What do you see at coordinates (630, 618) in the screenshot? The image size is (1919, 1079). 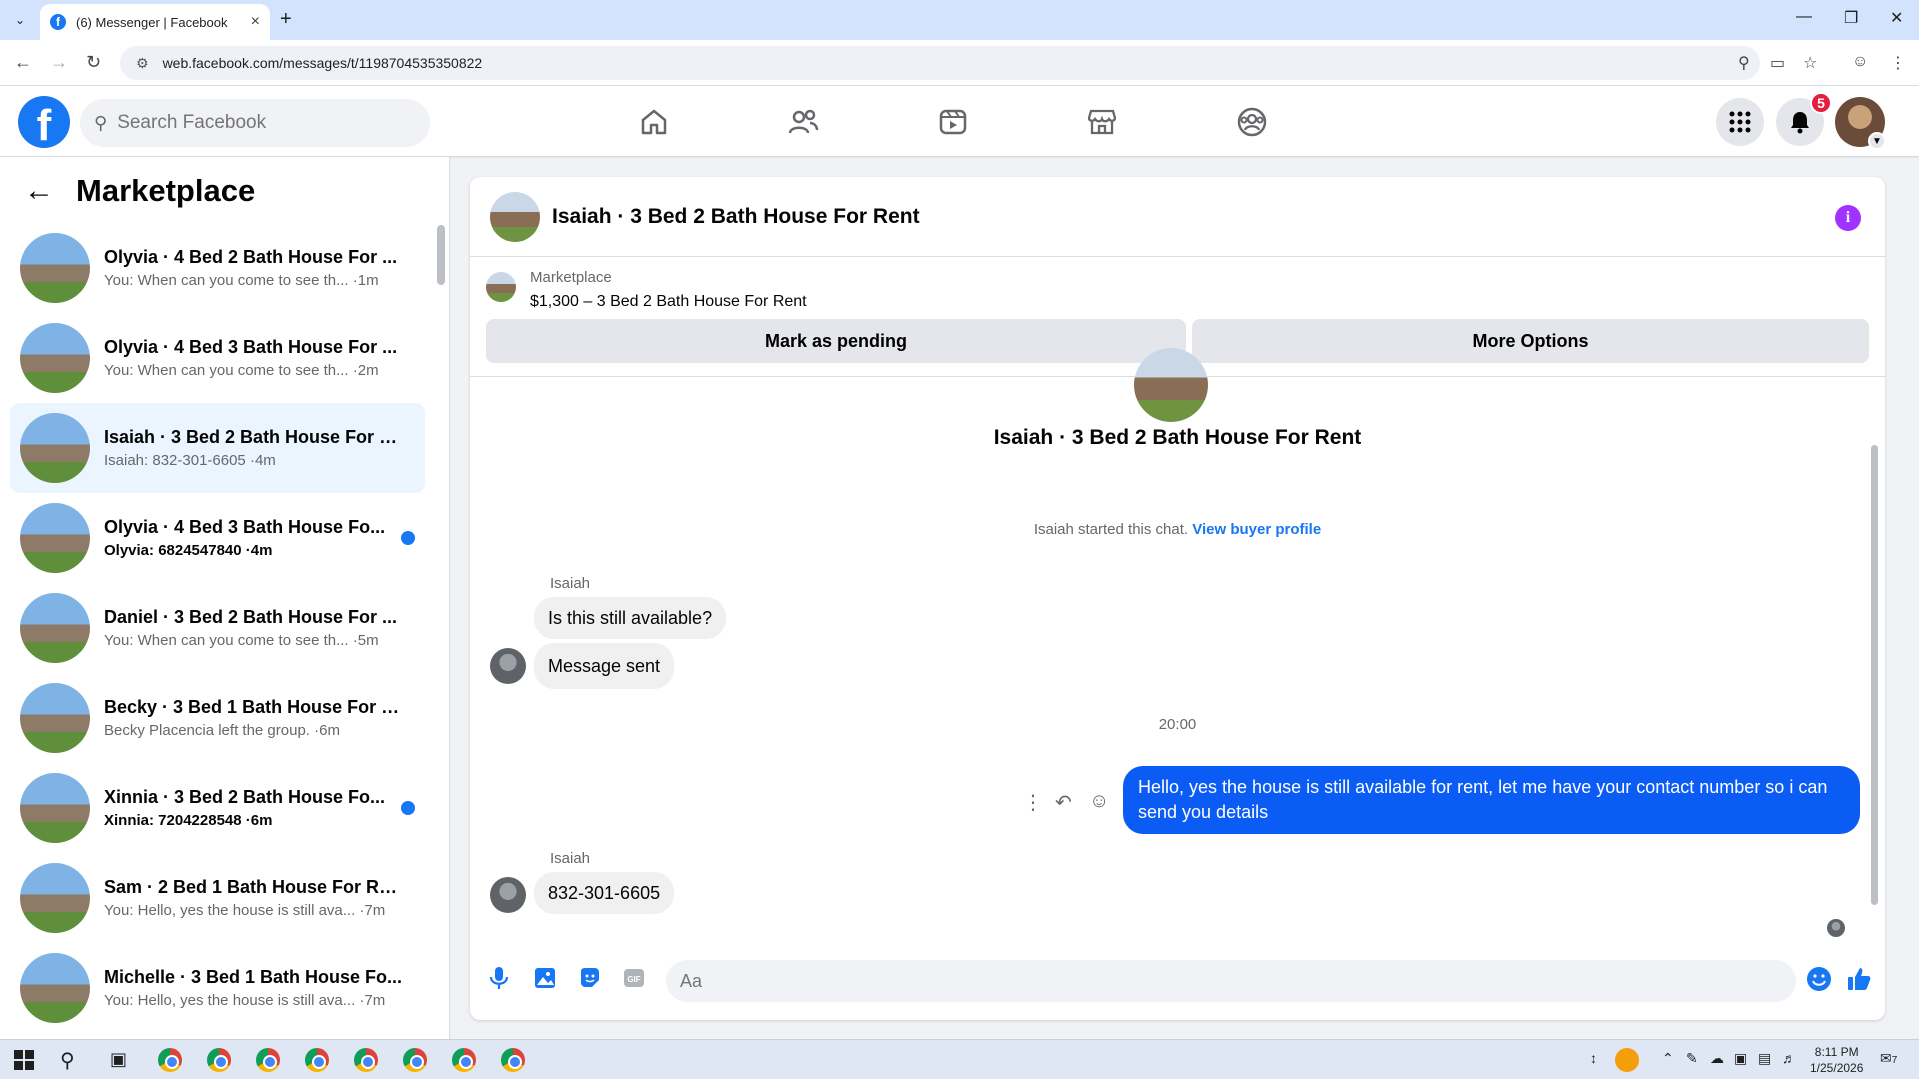 I see `incoming-message: Is this still available?` at bounding box center [630, 618].